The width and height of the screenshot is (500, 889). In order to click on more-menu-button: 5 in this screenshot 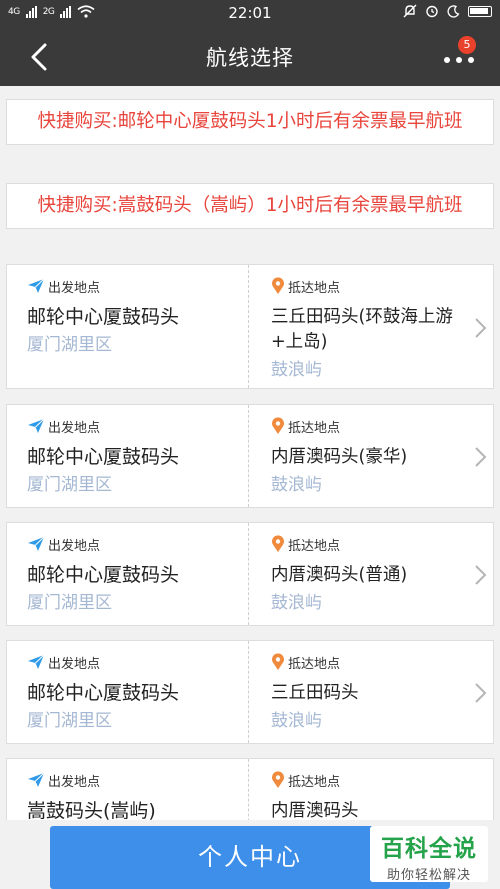, I will do `click(460, 57)`.